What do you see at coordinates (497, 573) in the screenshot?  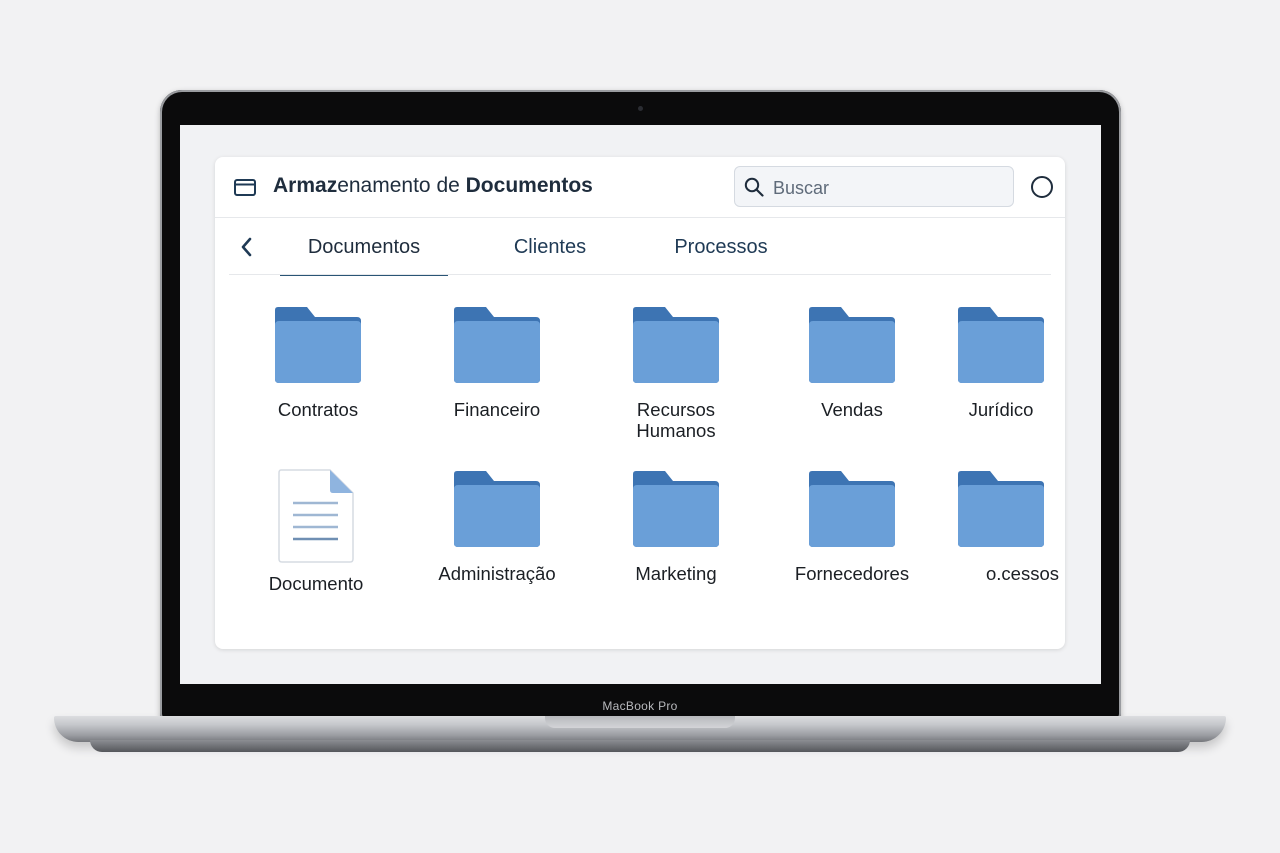 I see `item-label: Administração` at bounding box center [497, 573].